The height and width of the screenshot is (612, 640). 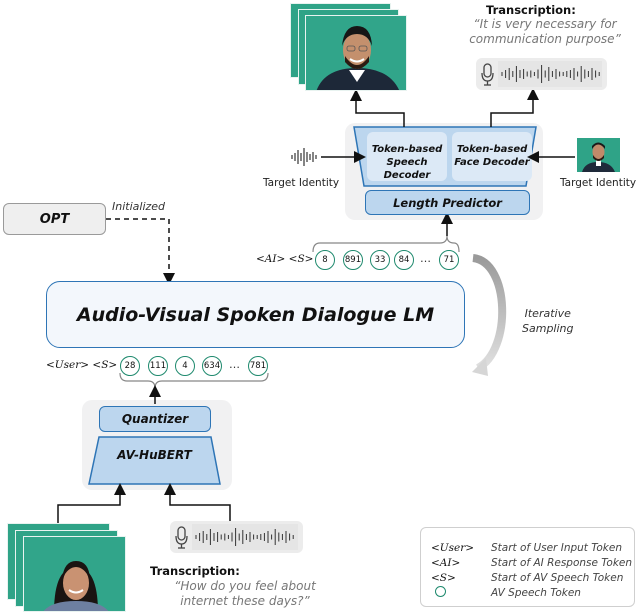 I want to click on token-circle-icon, so click(x=440, y=591).